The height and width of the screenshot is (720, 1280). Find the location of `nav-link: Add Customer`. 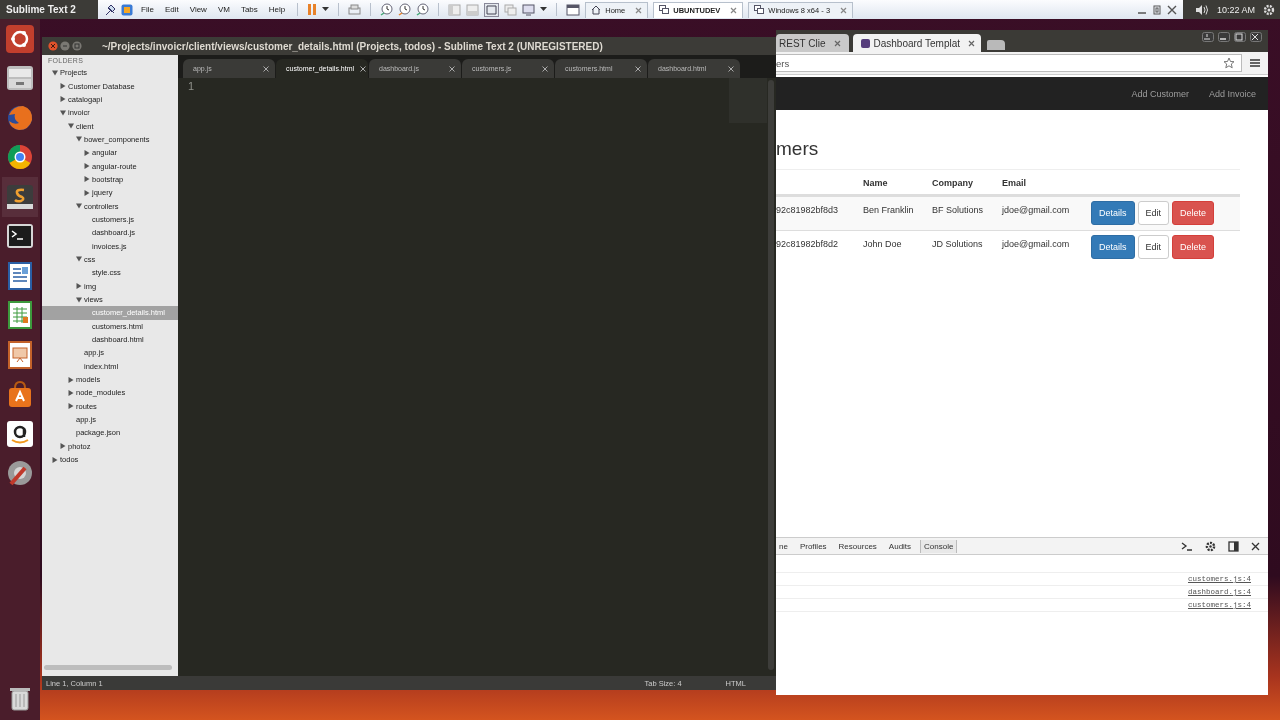

nav-link: Add Customer is located at coordinates (1160, 93).